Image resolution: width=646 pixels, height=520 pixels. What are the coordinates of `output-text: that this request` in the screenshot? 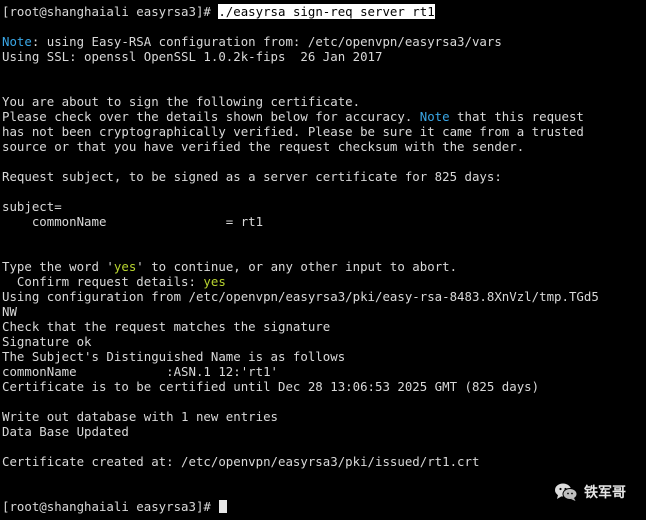 It's located at (516, 116).